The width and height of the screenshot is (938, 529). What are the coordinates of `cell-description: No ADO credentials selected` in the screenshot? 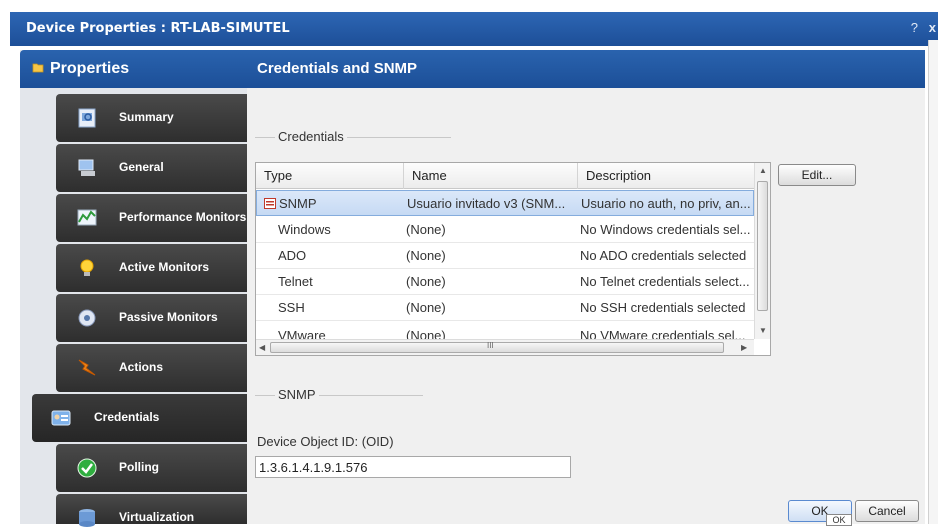 It's located at (663, 255).